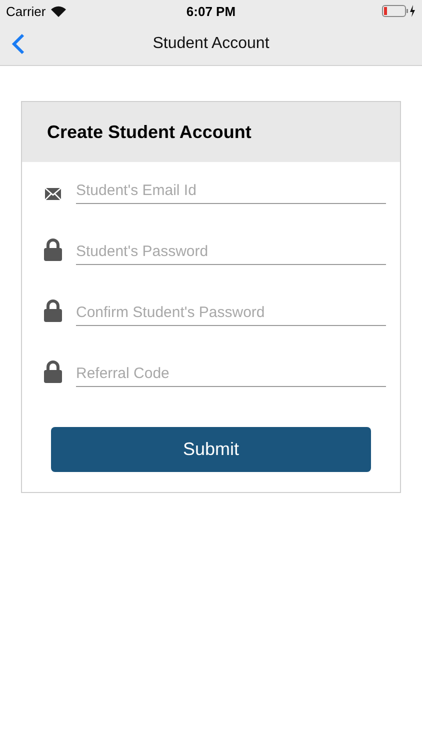 Image resolution: width=422 pixels, height=750 pixels. Describe the element at coordinates (231, 373) in the screenshot. I see `input-field: Referral Code` at that location.